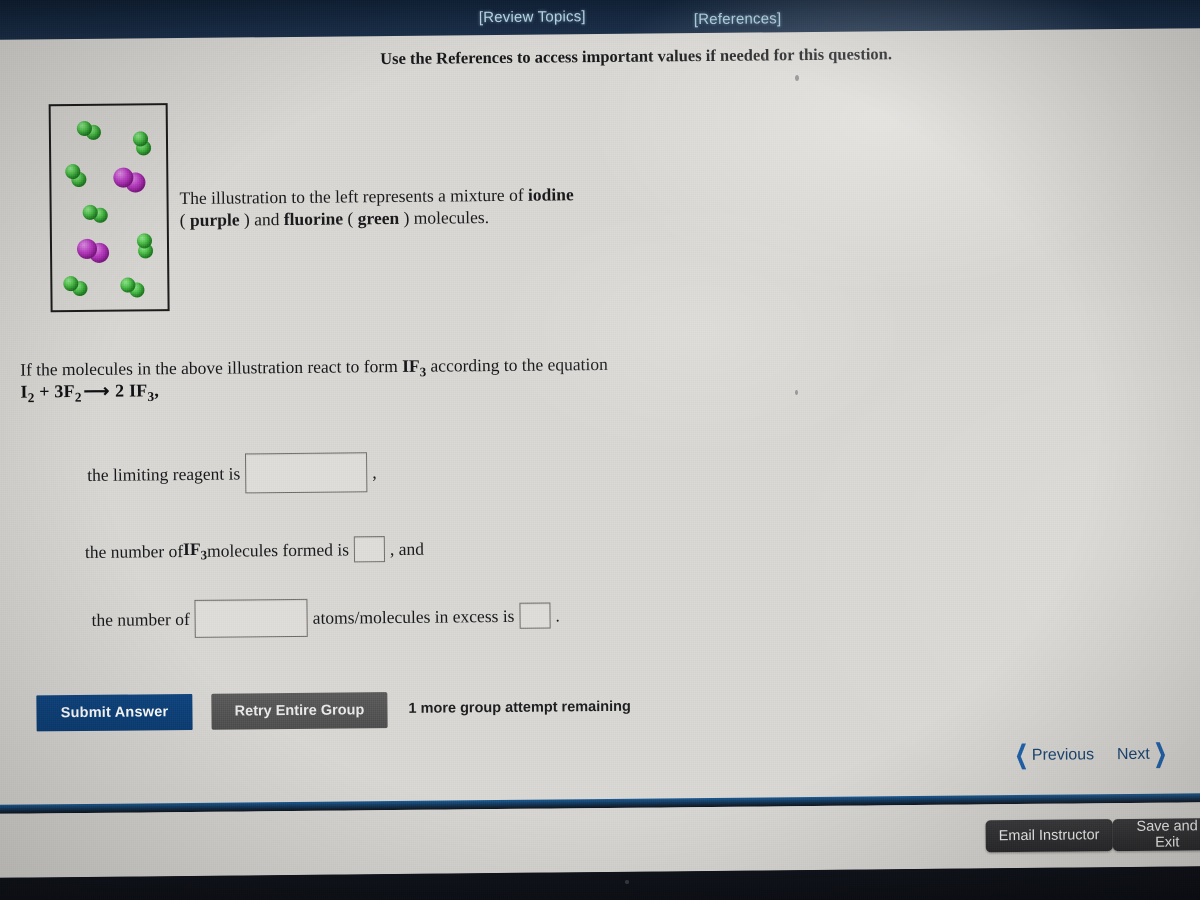 The width and height of the screenshot is (1200, 900). I want to click on chevron-left-icon: ❮, so click(1021, 755).